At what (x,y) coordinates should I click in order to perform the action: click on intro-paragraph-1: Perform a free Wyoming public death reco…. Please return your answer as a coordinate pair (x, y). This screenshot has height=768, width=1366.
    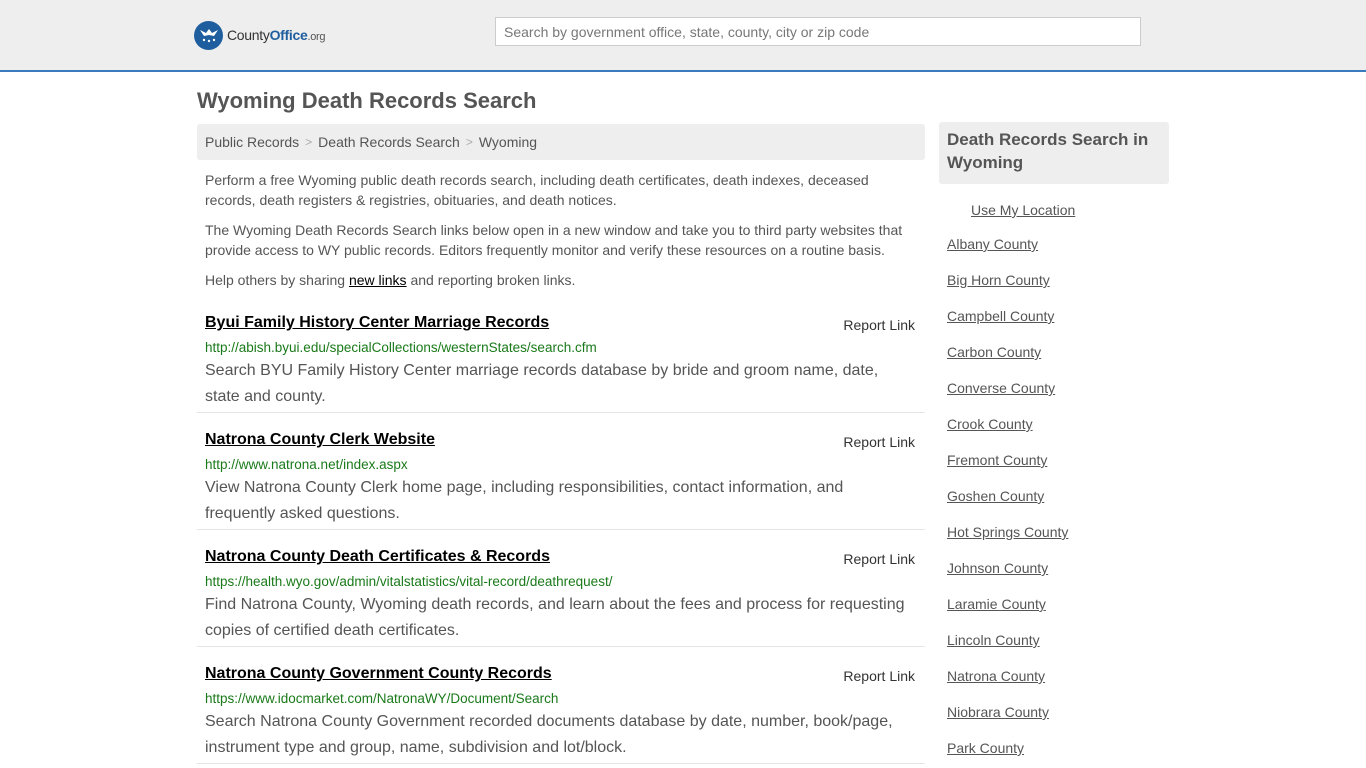
    Looking at the image, I should click on (537, 190).